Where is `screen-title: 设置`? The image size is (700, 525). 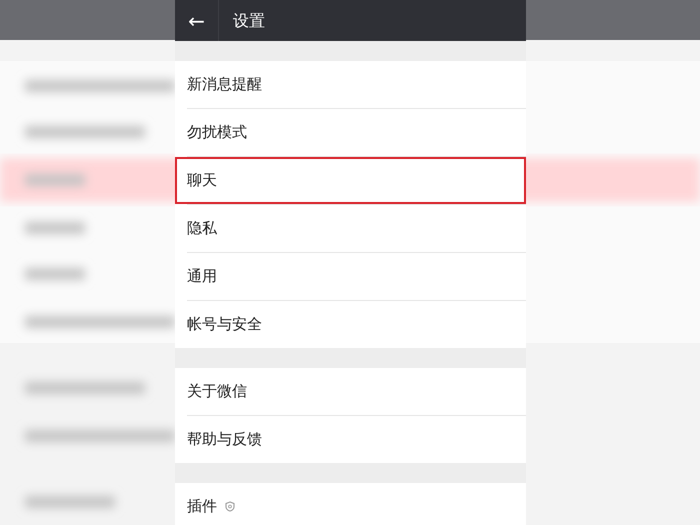 screen-title: 设置 is located at coordinates (248, 21).